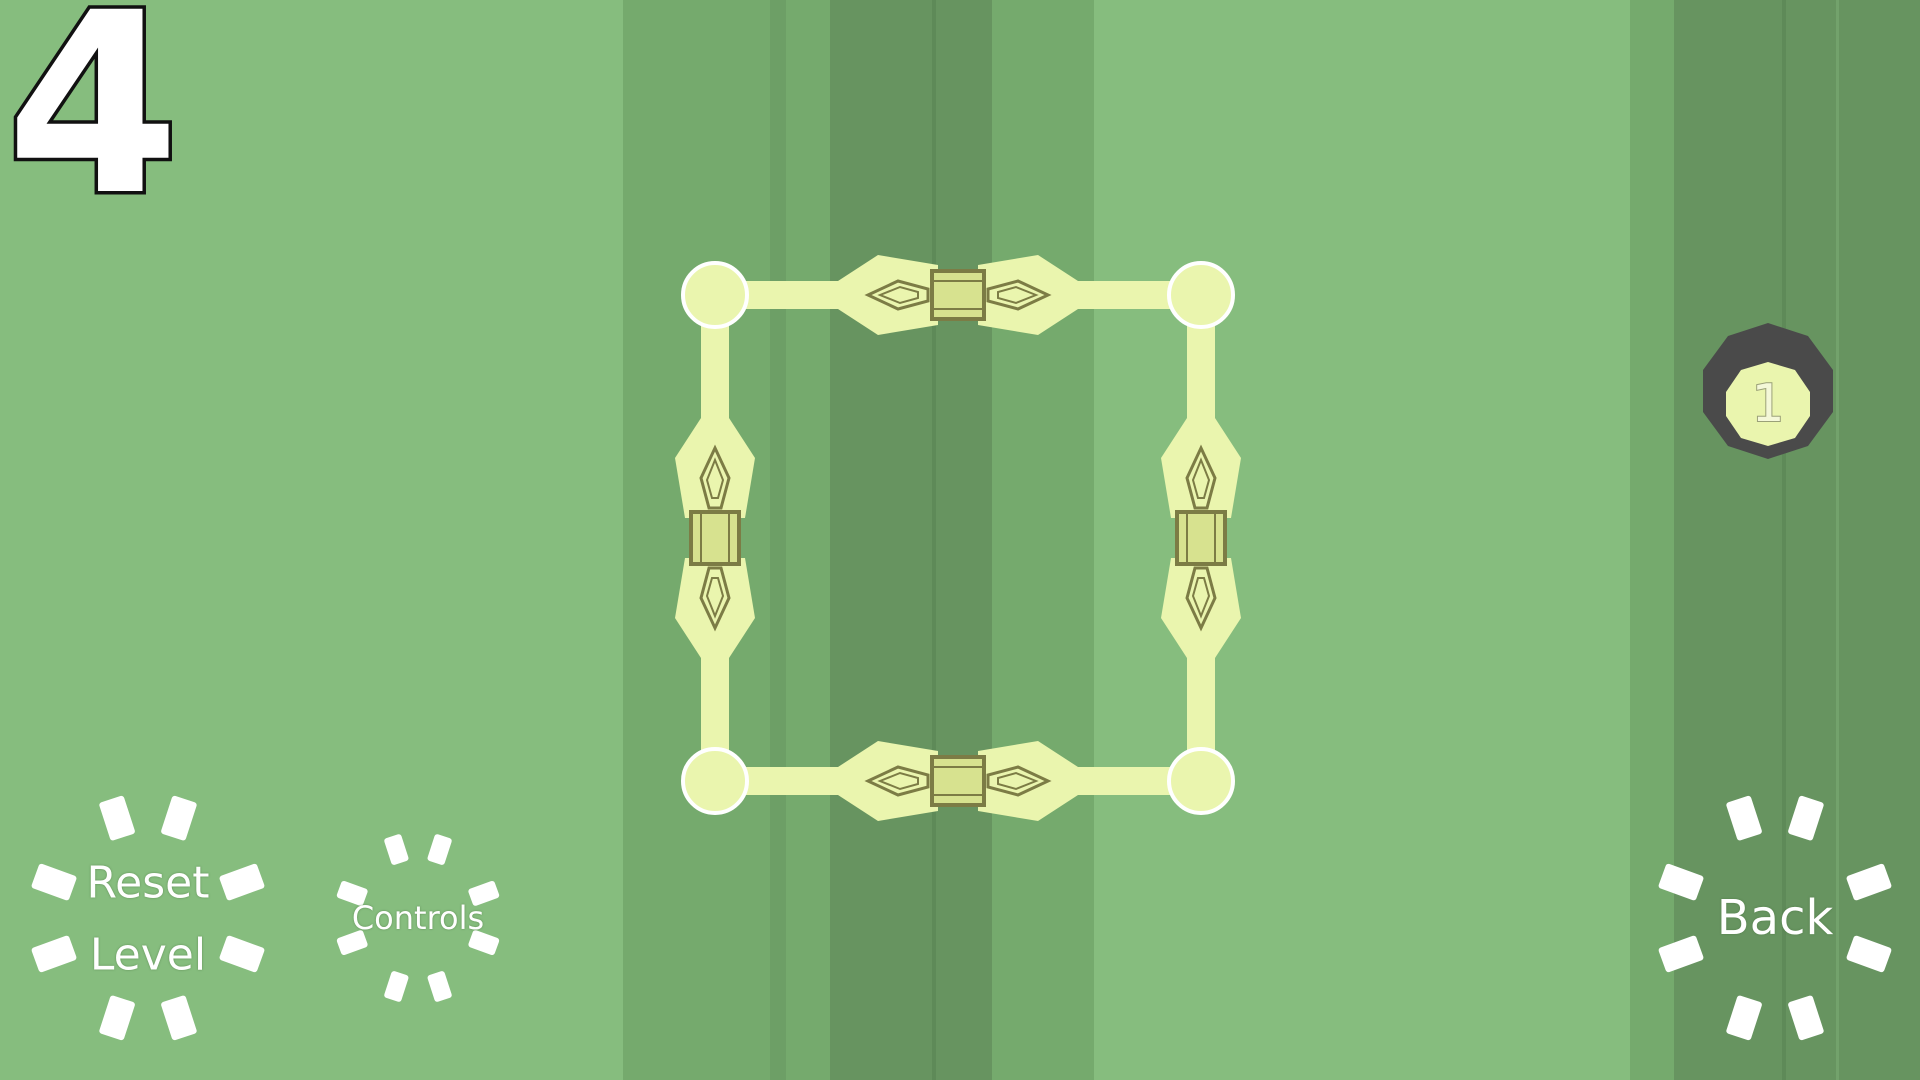 The image size is (1920, 1080). What do you see at coordinates (148, 955) in the screenshot?
I see `reset-label-line2: Level` at bounding box center [148, 955].